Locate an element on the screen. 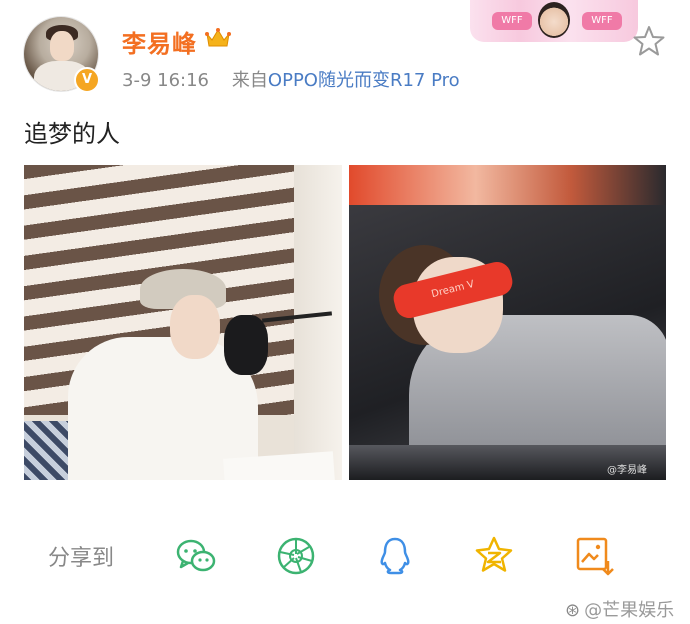 Image resolution: width=690 pixels, height=624 pixels. decor-tag-right: WFF is located at coordinates (602, 21).